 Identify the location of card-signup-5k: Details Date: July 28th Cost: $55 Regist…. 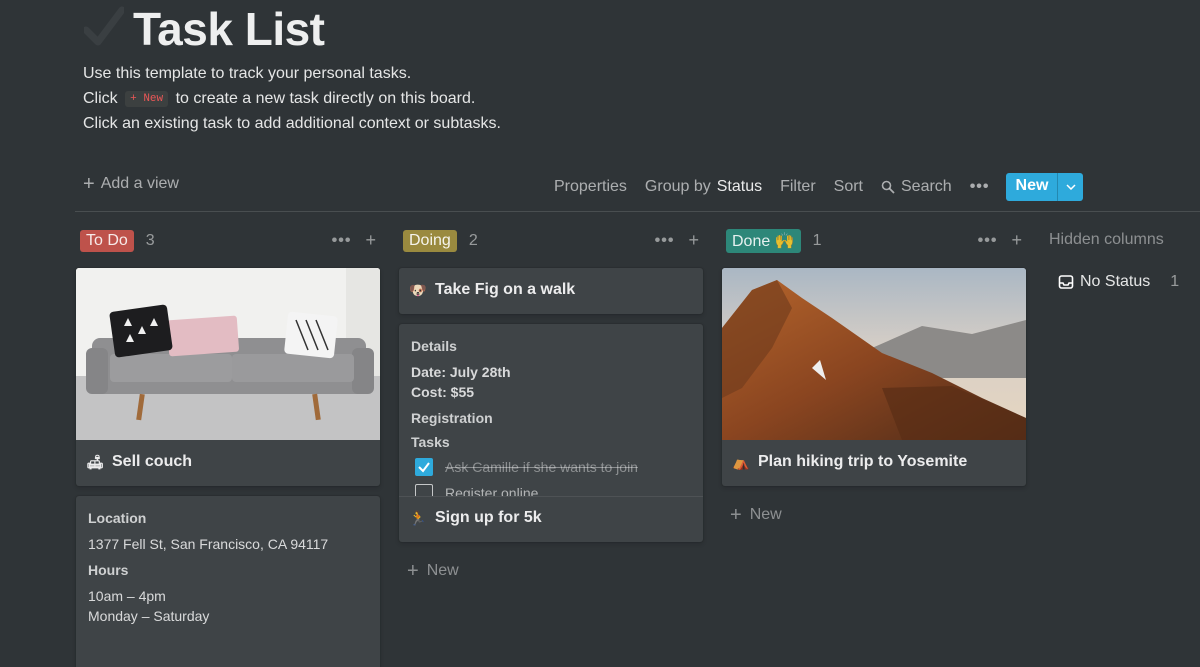
(551, 433).